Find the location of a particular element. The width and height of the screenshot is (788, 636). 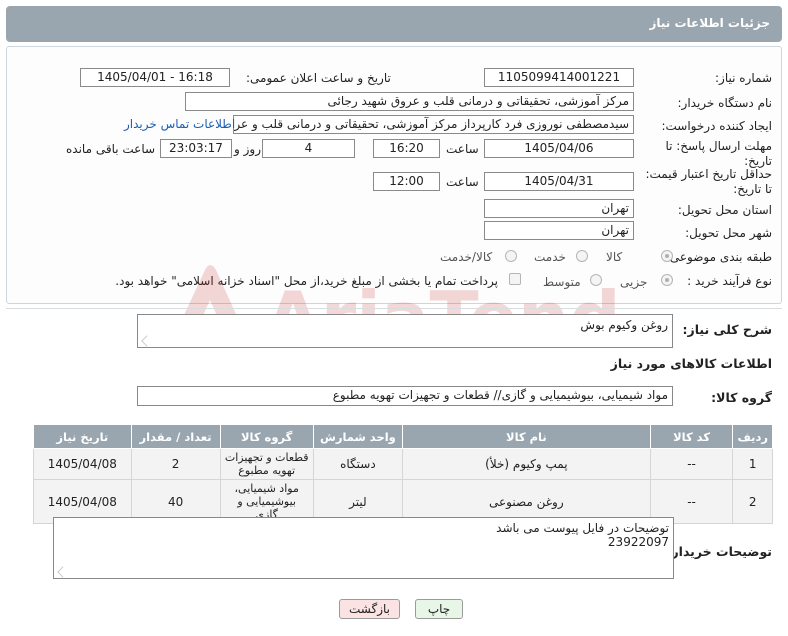

days-label: روز و is located at coordinates (247, 149).